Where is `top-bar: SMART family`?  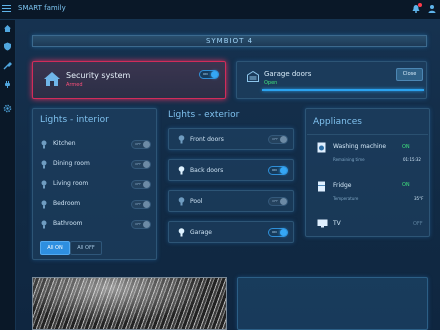 top-bar: SMART family is located at coordinates (220, 10).